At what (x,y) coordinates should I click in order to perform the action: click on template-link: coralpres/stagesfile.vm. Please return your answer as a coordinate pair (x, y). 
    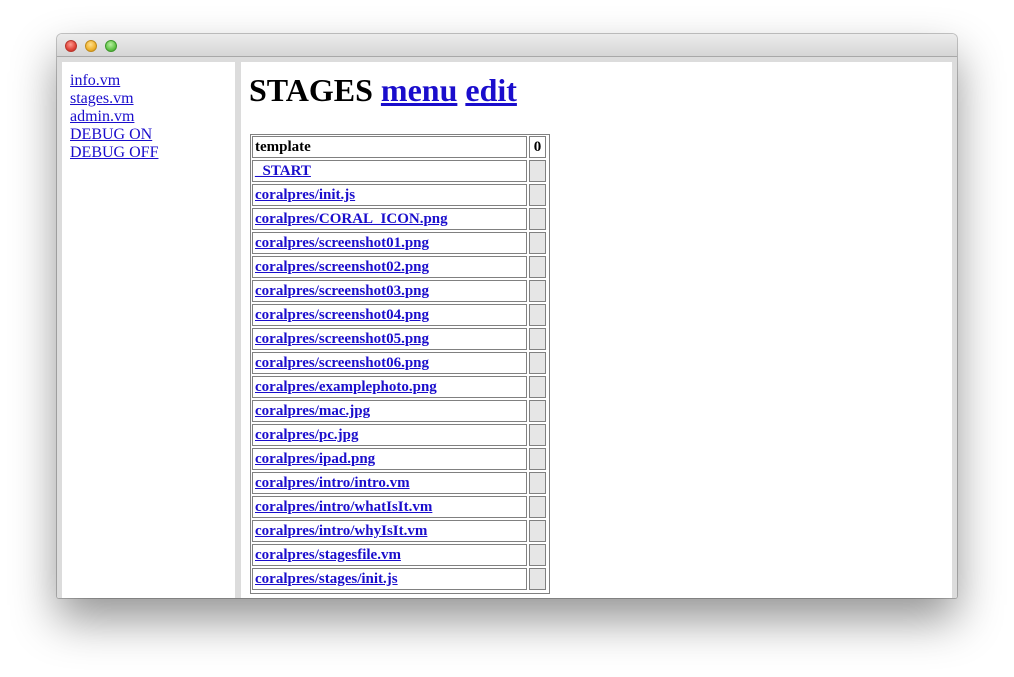
    Looking at the image, I should click on (328, 555).